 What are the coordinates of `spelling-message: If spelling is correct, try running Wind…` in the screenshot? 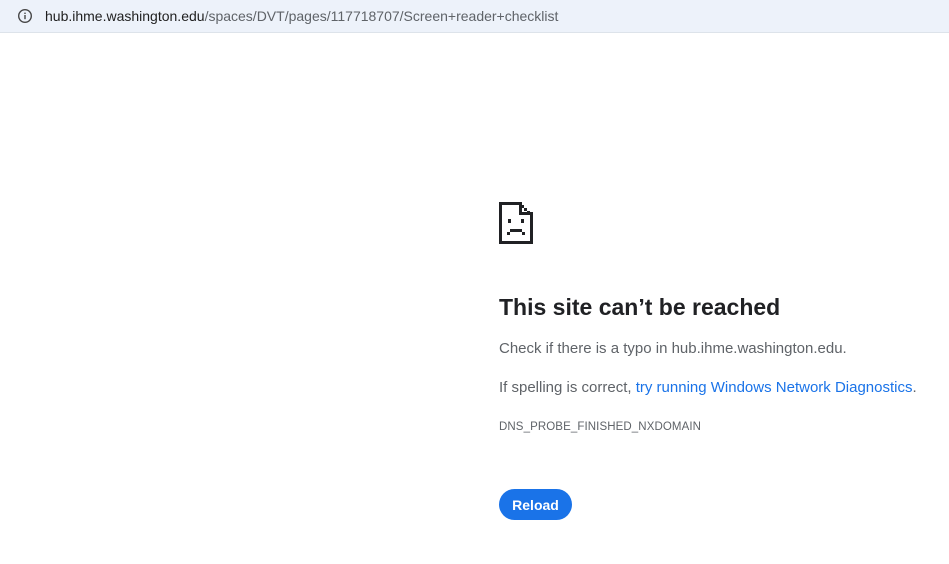 It's located at (708, 388).